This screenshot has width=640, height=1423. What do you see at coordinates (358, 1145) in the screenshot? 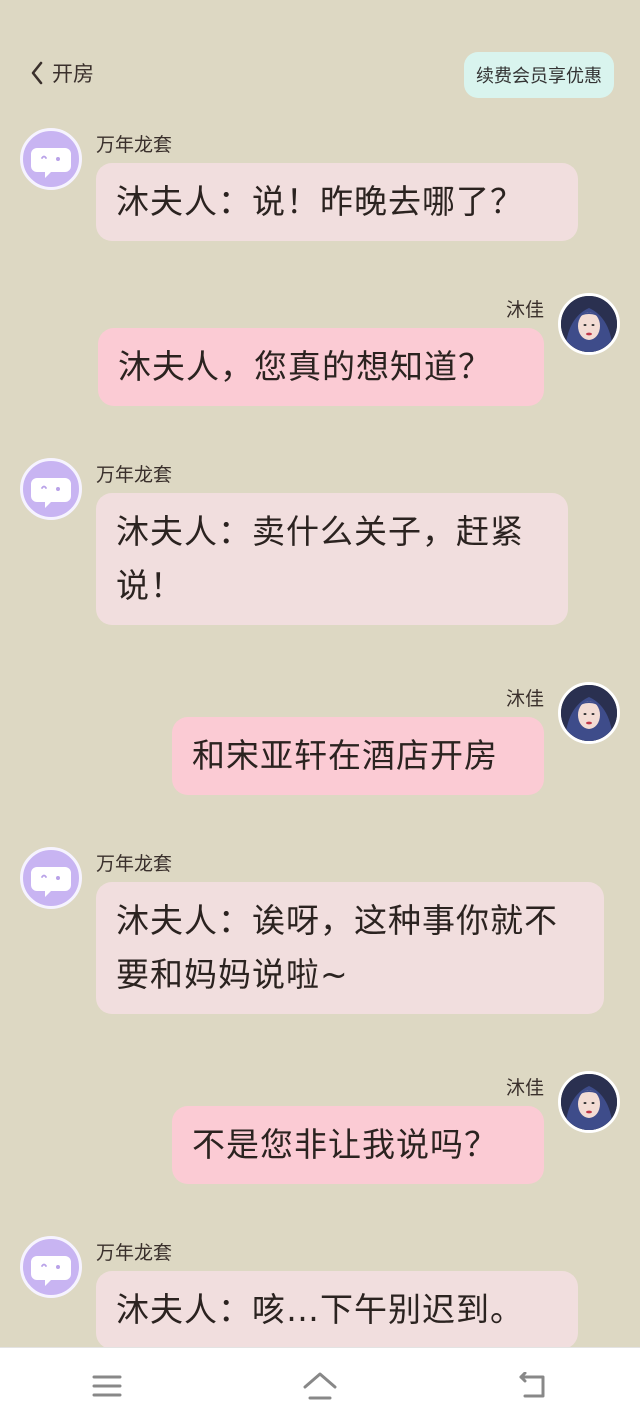
I see `message-bubble: 不是您非让我说吗？` at bounding box center [358, 1145].